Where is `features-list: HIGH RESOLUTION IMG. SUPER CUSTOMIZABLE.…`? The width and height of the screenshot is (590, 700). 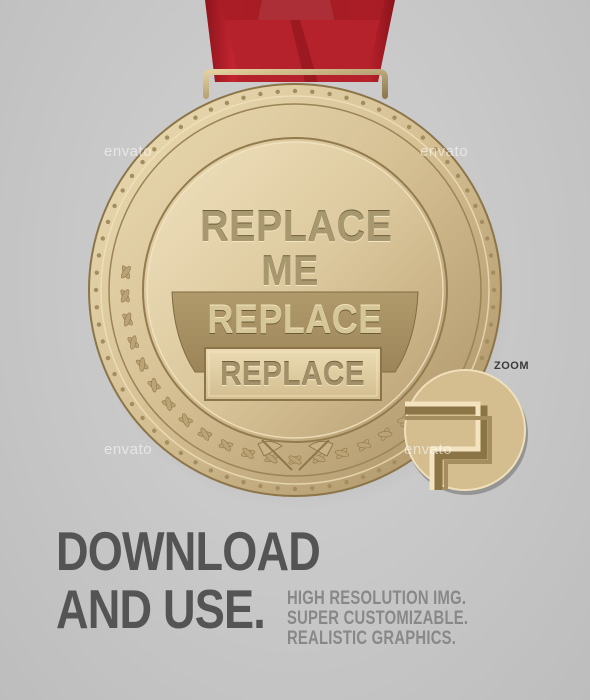
features-list: HIGH RESOLUTION IMG. SUPER CUSTOMIZABLE.… is located at coordinates (377, 619).